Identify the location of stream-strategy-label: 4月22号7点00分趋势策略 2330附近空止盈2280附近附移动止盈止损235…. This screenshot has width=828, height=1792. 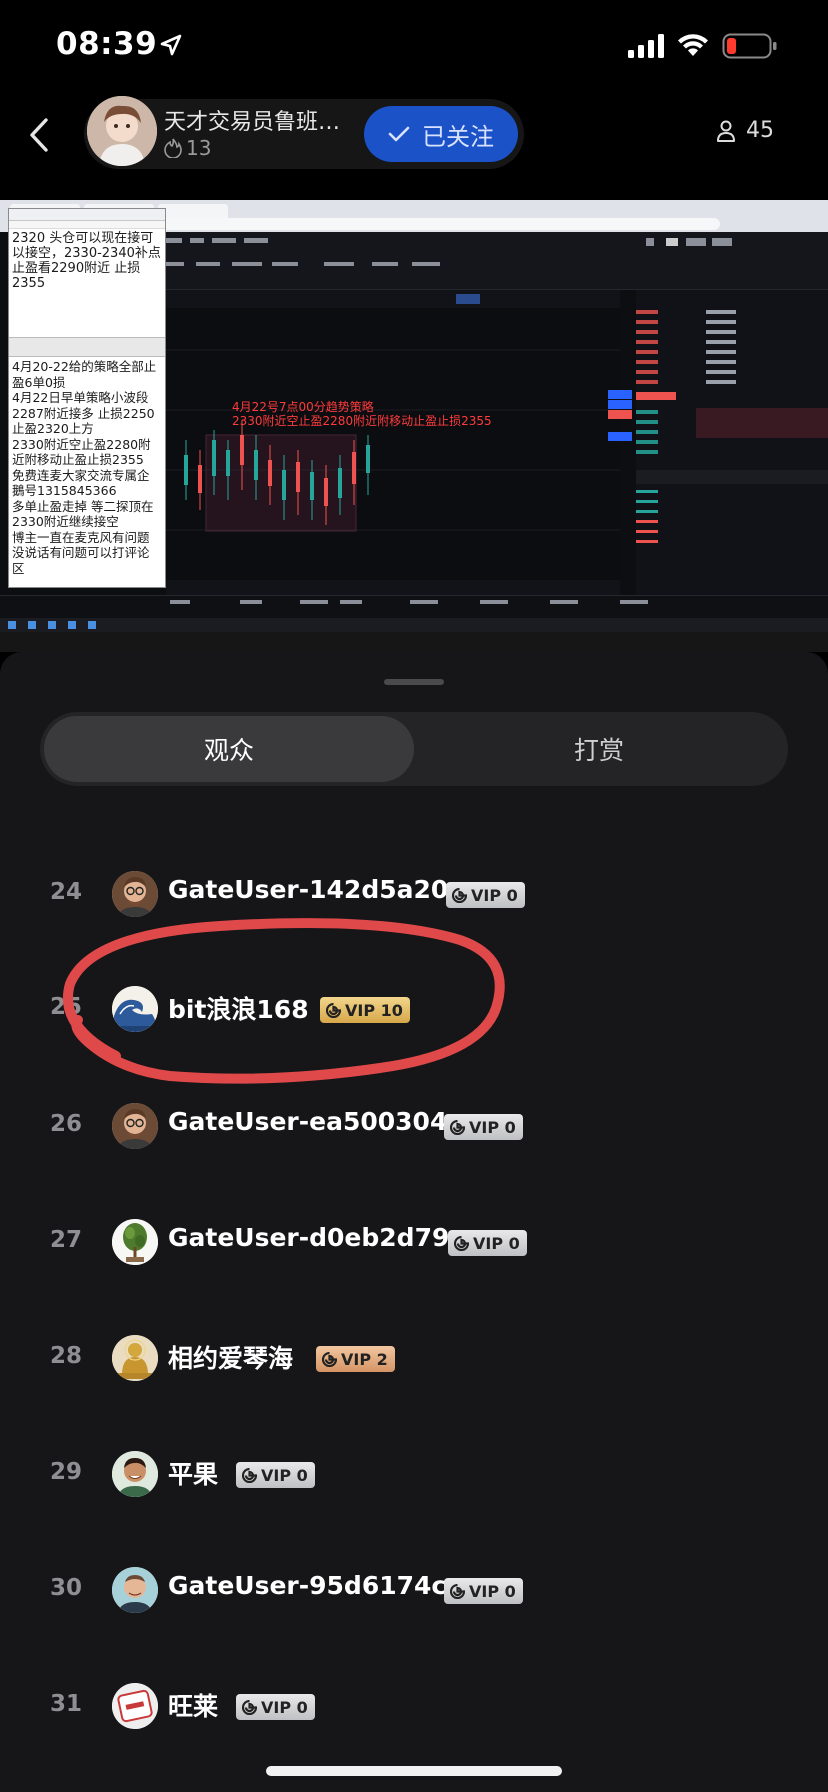
(362, 414).